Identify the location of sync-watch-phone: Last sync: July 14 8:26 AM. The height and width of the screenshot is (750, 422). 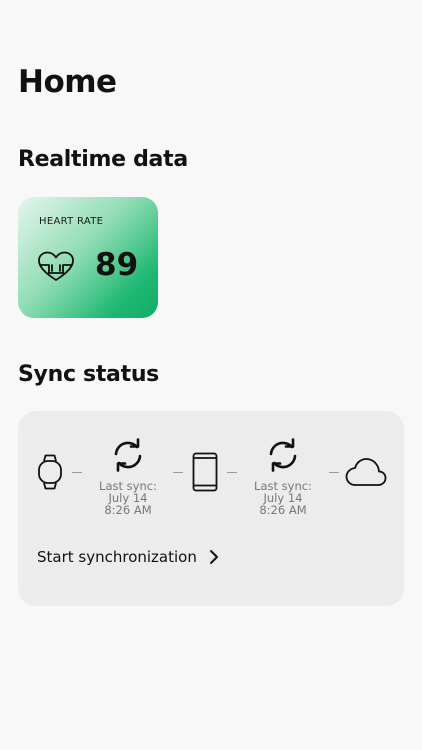
(128, 477).